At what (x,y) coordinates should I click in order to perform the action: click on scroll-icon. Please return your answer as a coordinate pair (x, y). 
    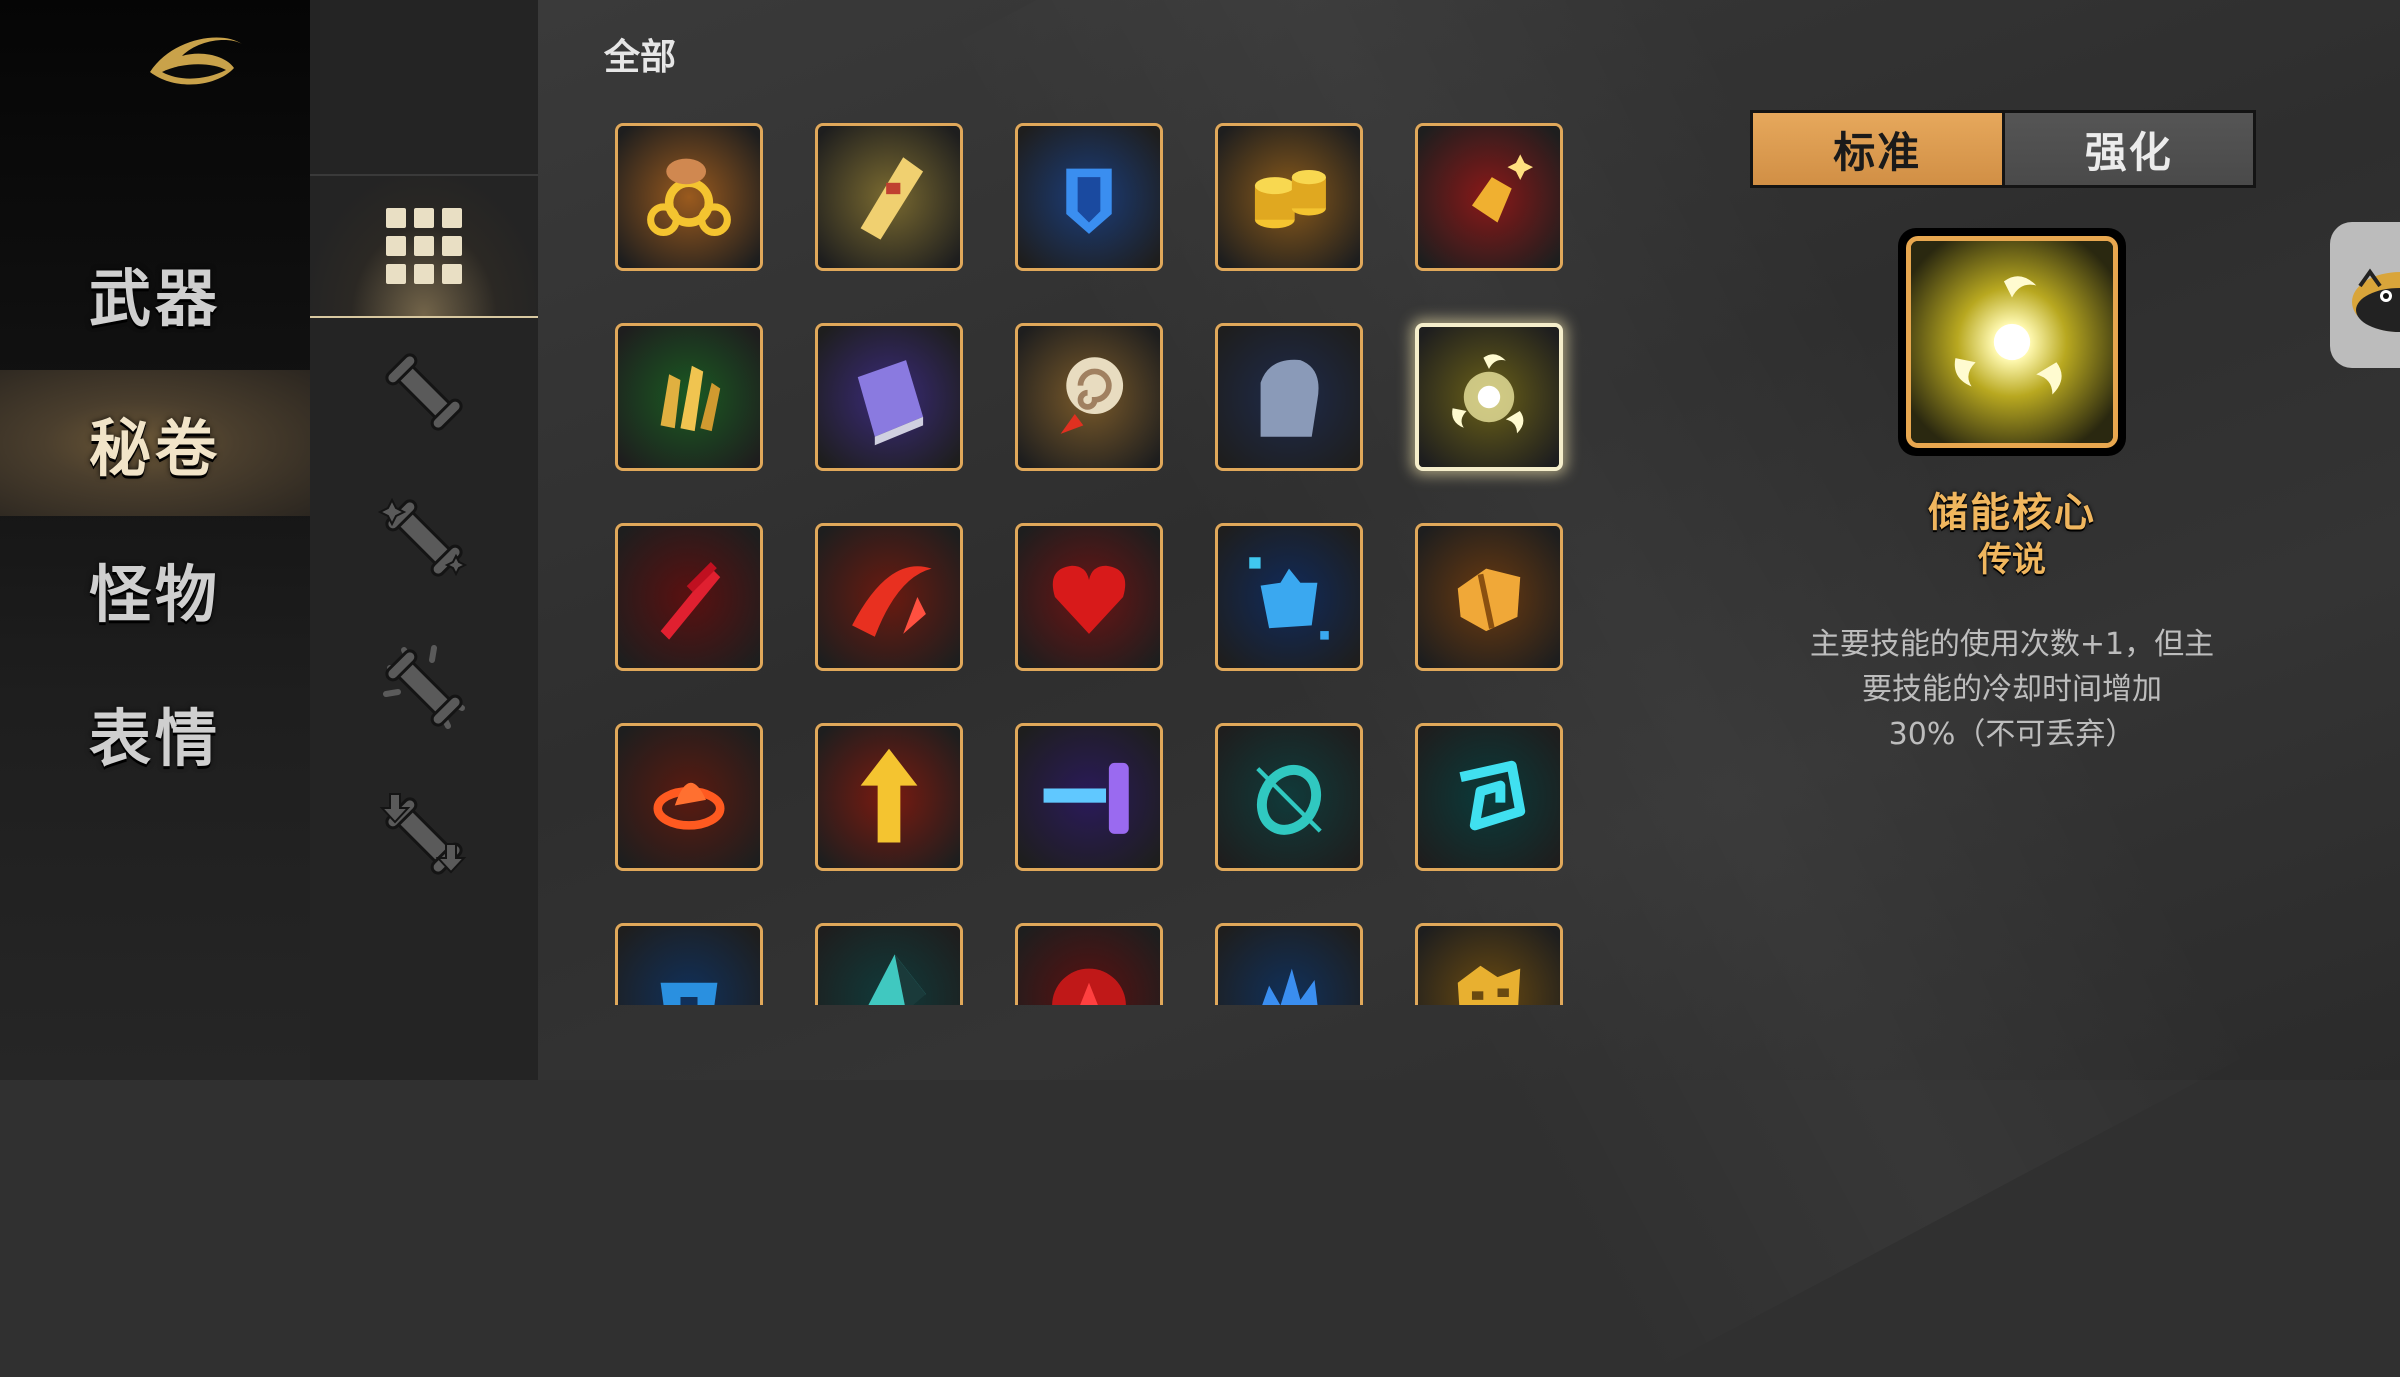
    Looking at the image, I should click on (424, 392).